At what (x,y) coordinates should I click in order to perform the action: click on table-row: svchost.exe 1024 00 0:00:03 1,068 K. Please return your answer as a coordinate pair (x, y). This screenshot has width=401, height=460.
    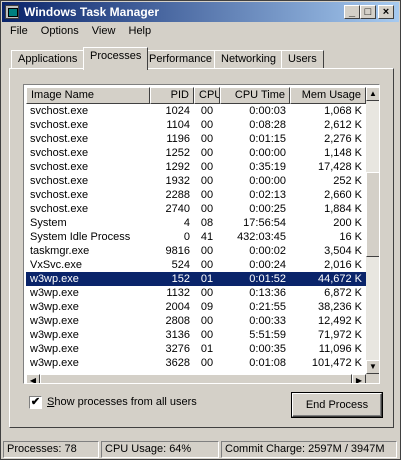
    Looking at the image, I should click on (196, 111).